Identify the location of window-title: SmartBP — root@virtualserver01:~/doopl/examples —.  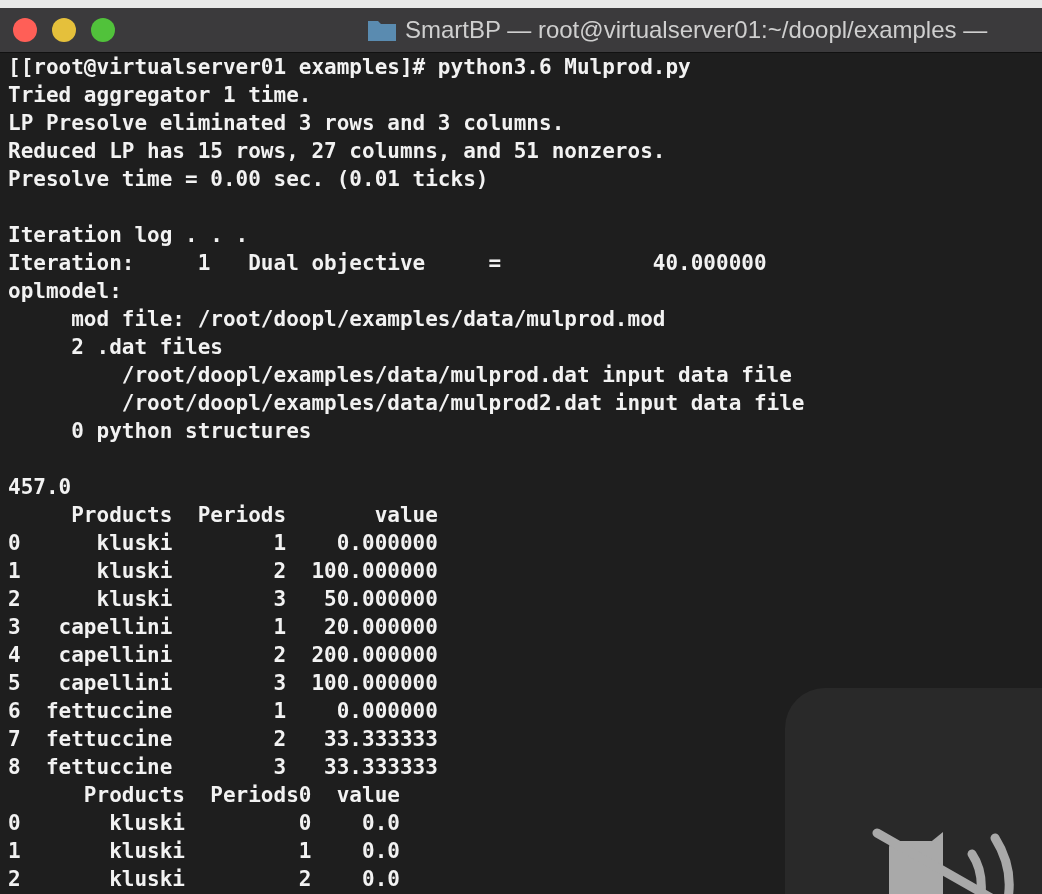
(696, 30).